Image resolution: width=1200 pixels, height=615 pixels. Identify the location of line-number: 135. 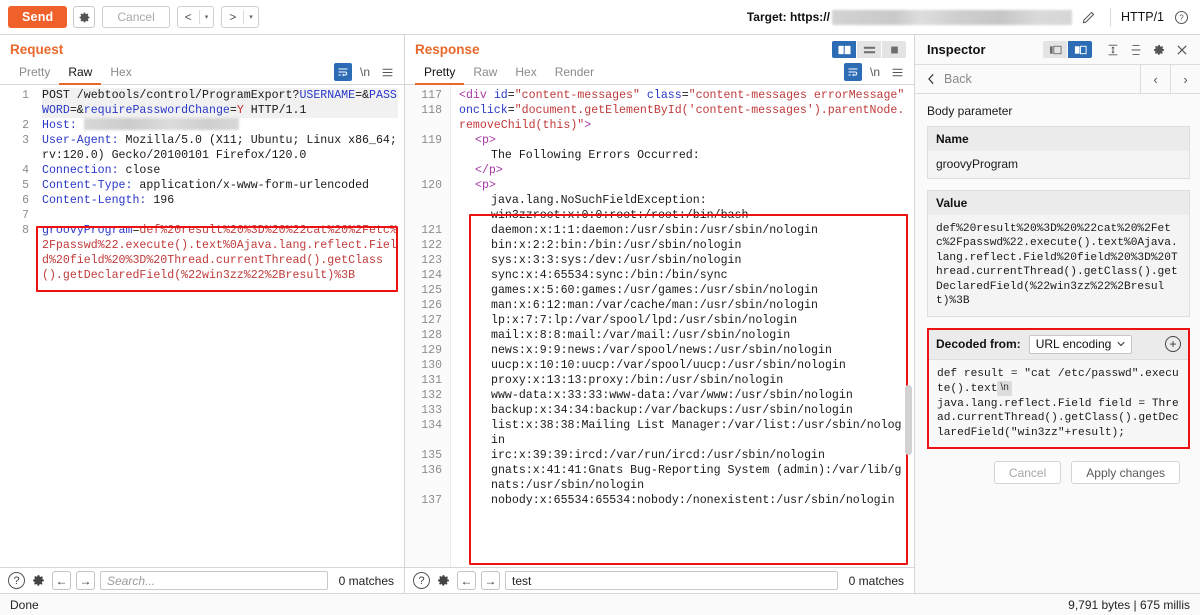
(431, 455).